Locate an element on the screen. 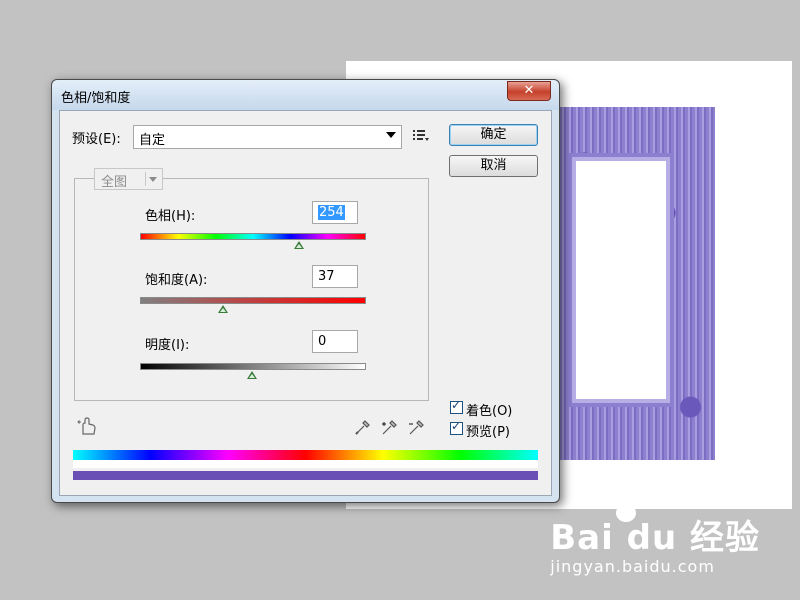 The height and width of the screenshot is (600, 800). watermark-logo: Bai du 经验 is located at coordinates (655, 538).